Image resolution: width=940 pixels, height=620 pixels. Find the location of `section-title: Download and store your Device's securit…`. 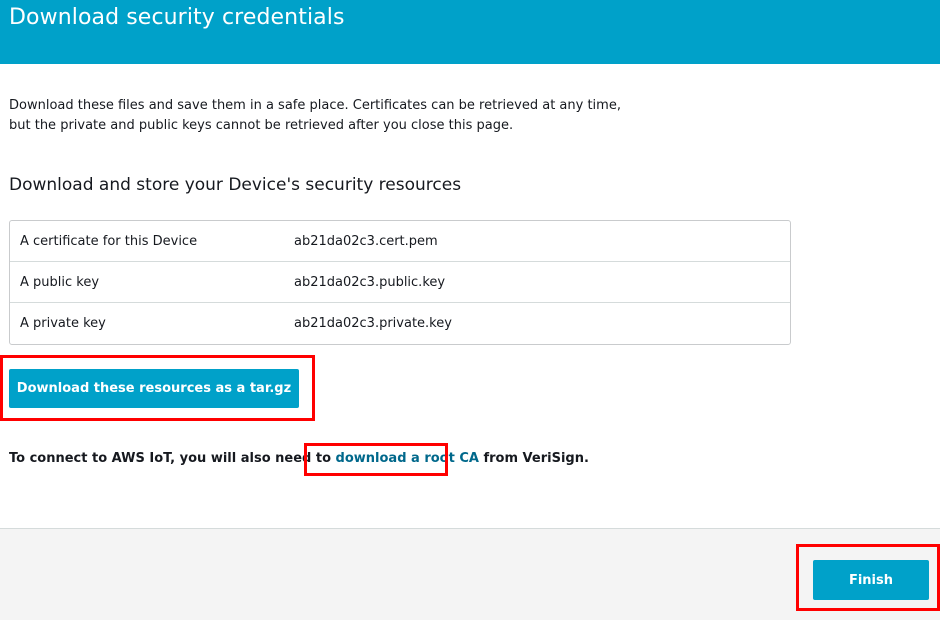

section-title: Download and store your Device's securit… is located at coordinates (235, 185).